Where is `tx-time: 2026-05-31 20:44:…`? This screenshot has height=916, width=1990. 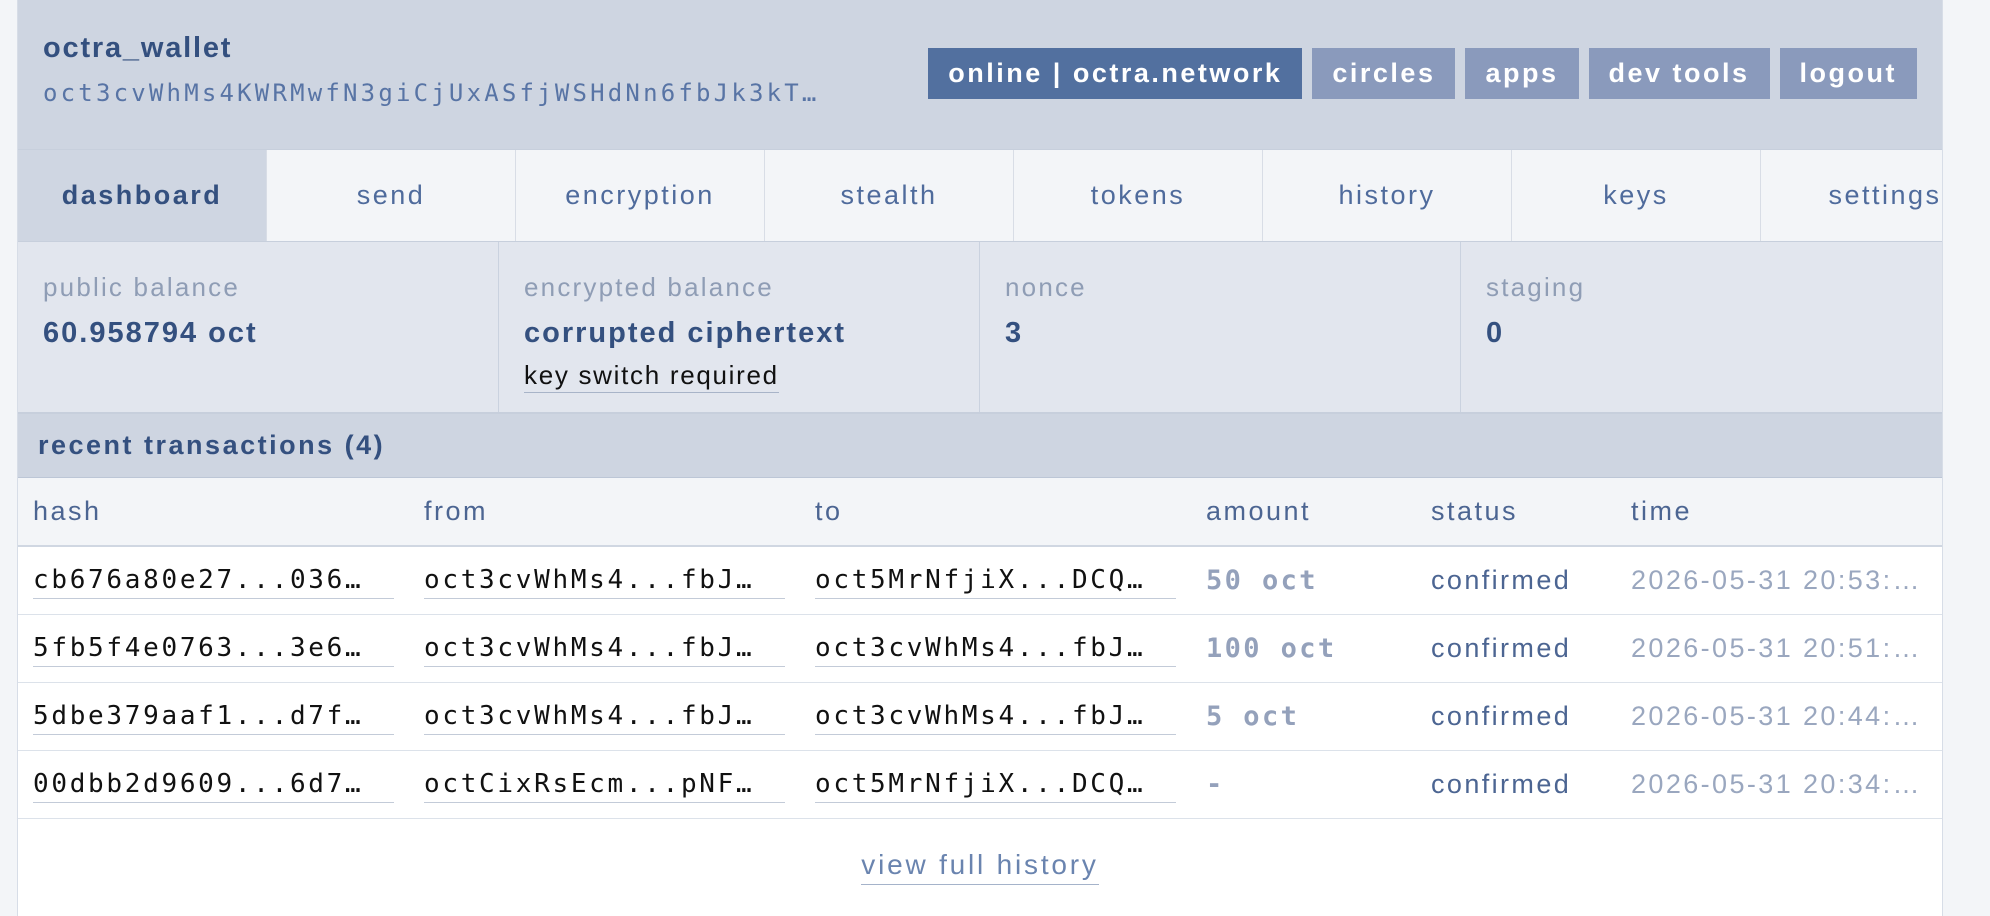
tx-time: 2026-05-31 20:44:… is located at coordinates (1779, 716).